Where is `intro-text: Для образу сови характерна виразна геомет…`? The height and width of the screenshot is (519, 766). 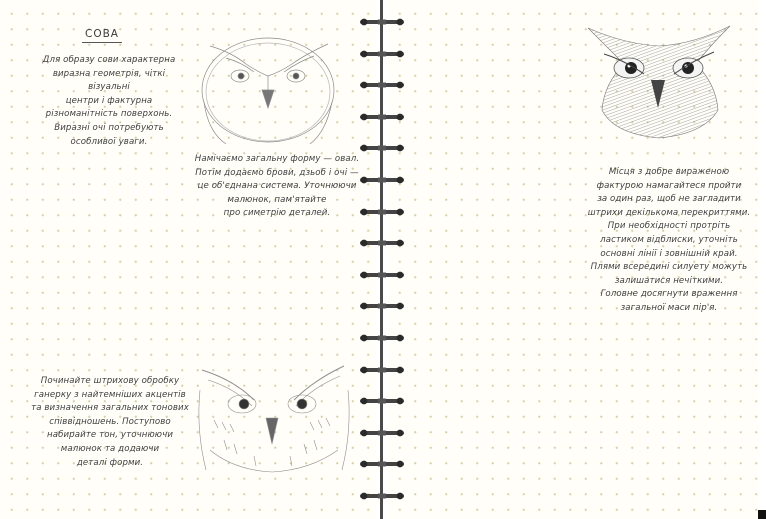
intro-text: Для образу сови характерна виразна геомет… is located at coordinates (109, 101).